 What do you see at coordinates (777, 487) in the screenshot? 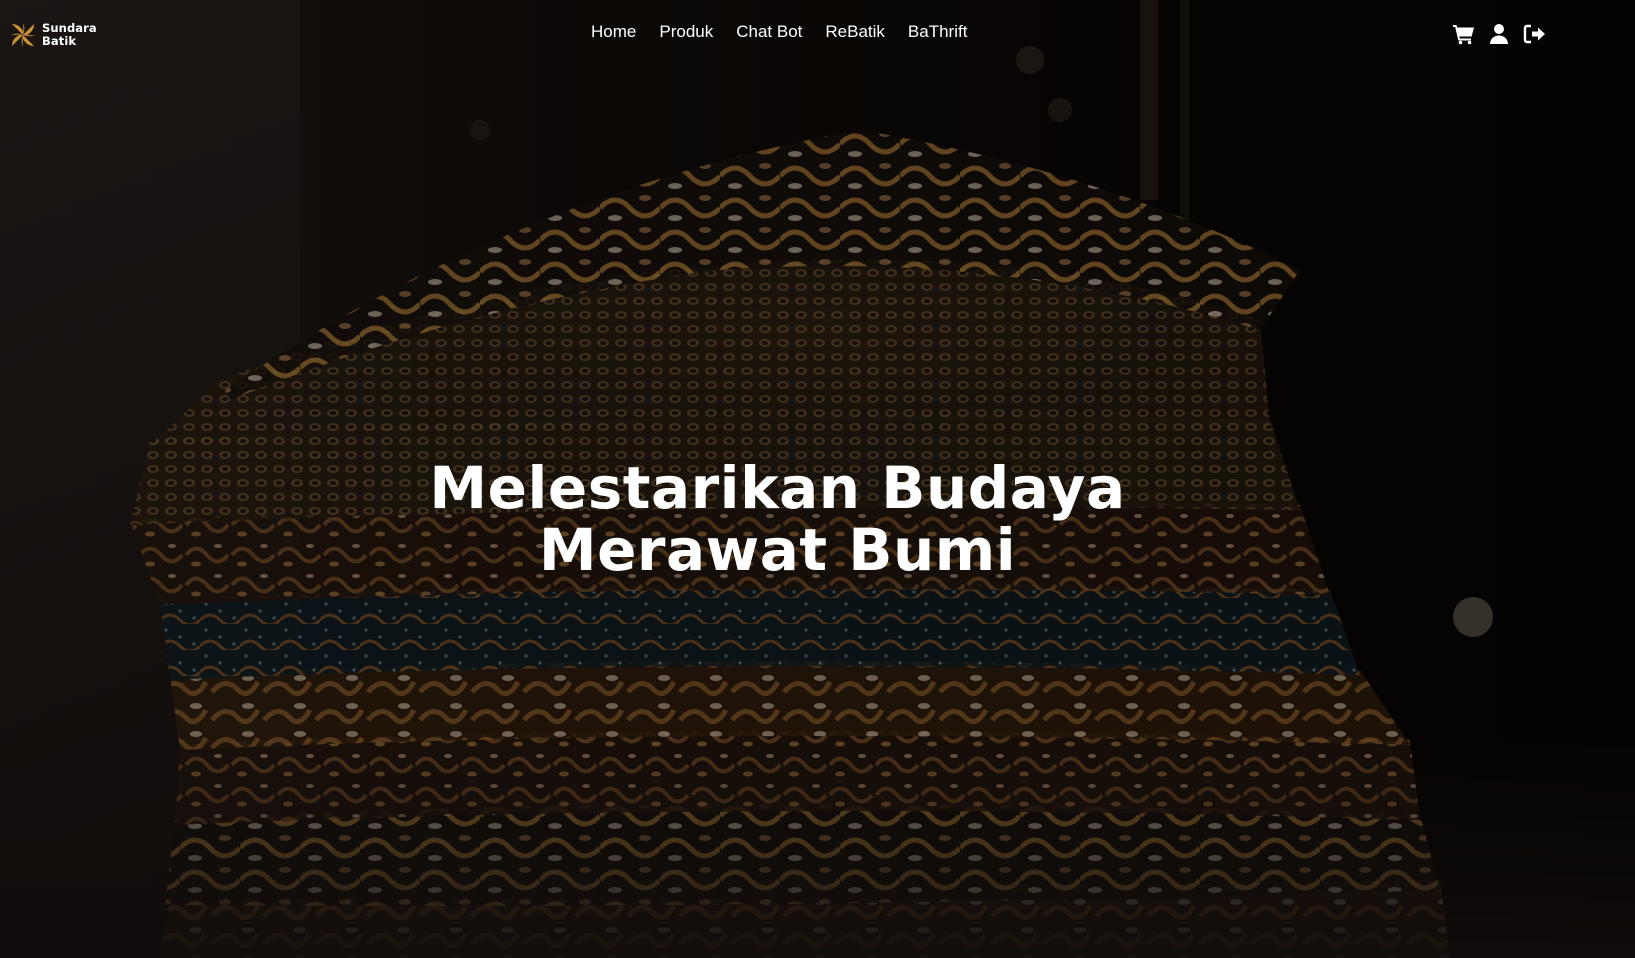
I see `headline-line1: Melestarikan Budaya` at bounding box center [777, 487].